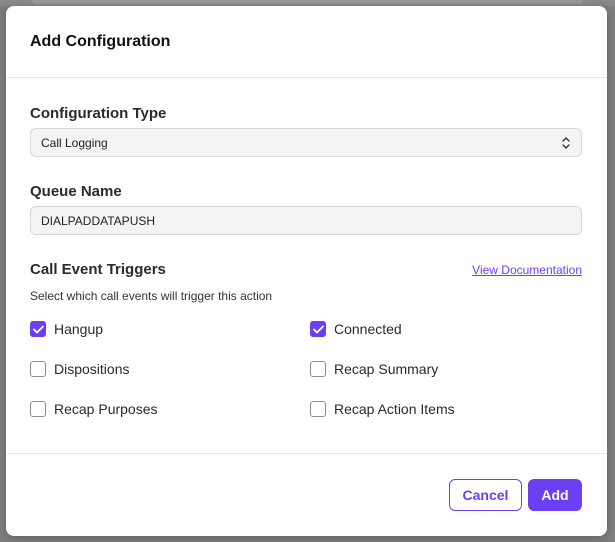 The width and height of the screenshot is (615, 542). I want to click on trigger-label: Recap Action Items, so click(394, 409).